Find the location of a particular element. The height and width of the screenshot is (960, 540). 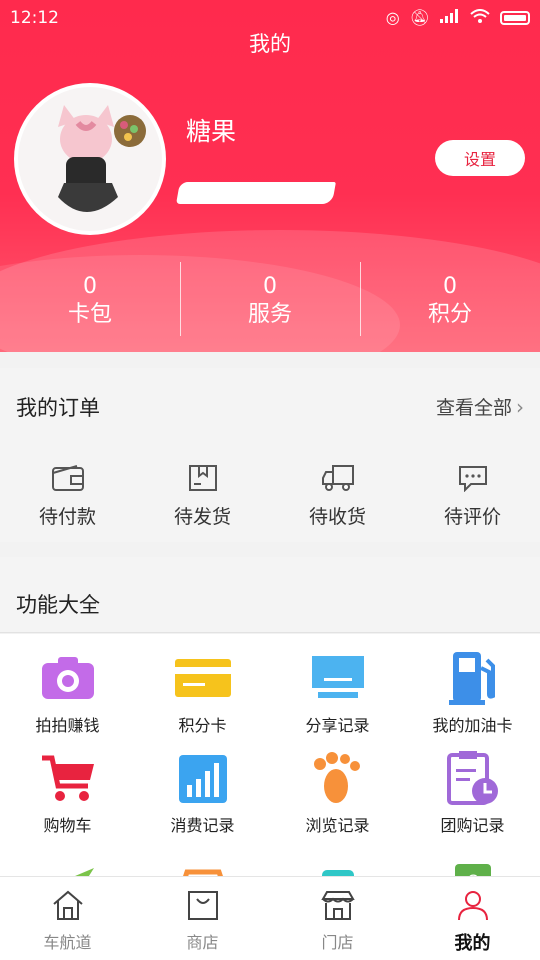

feature-label: 我的加油卡 is located at coordinates (472, 725).